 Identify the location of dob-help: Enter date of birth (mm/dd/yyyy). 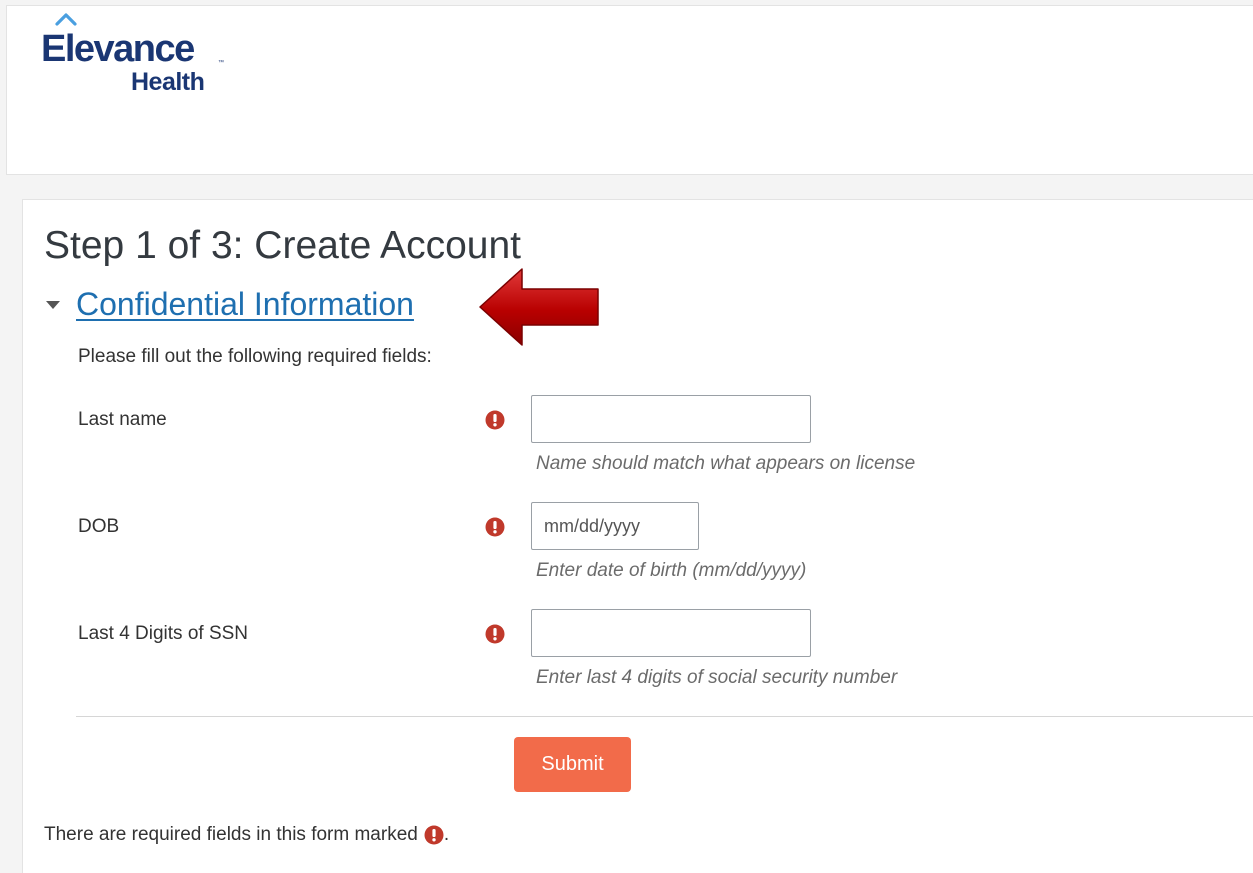
(671, 570).